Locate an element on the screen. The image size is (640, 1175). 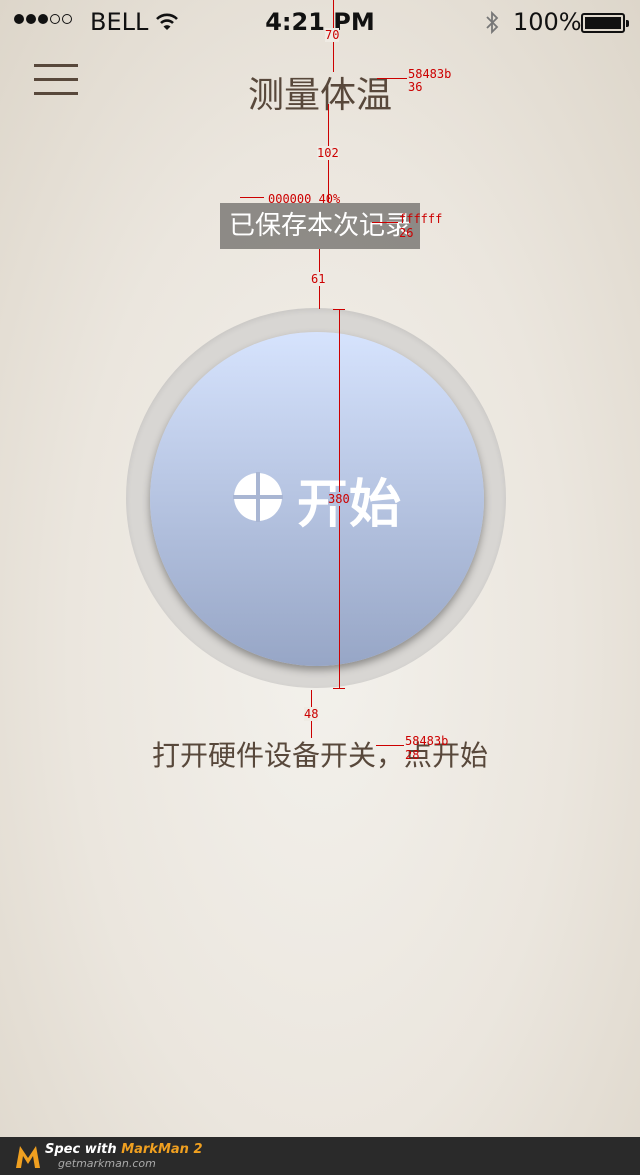
status-bar: BELL 4:21 PM 100% is located at coordinates (320, 23).